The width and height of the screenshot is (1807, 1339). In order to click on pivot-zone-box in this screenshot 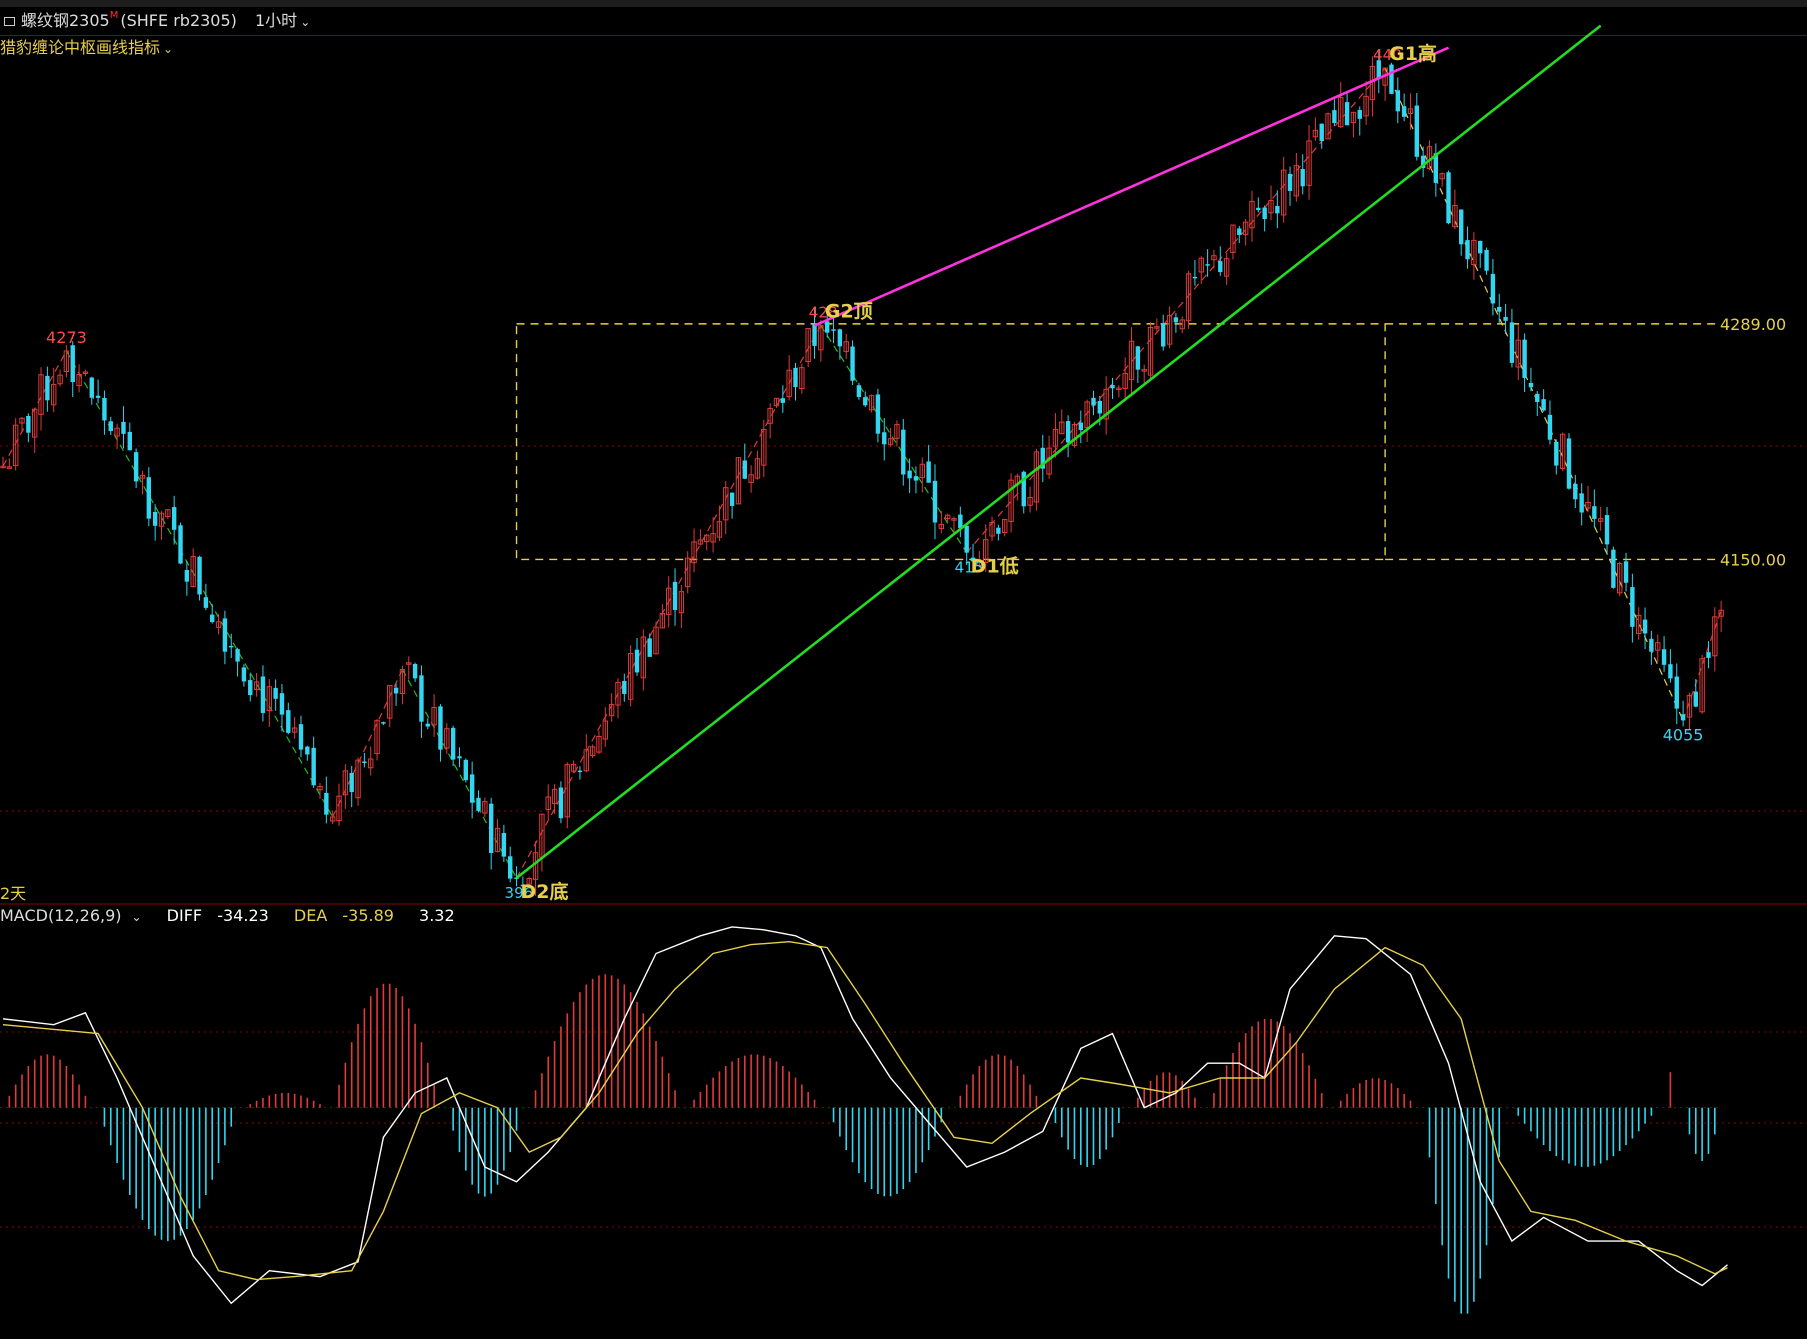, I will do `click(950, 442)`.